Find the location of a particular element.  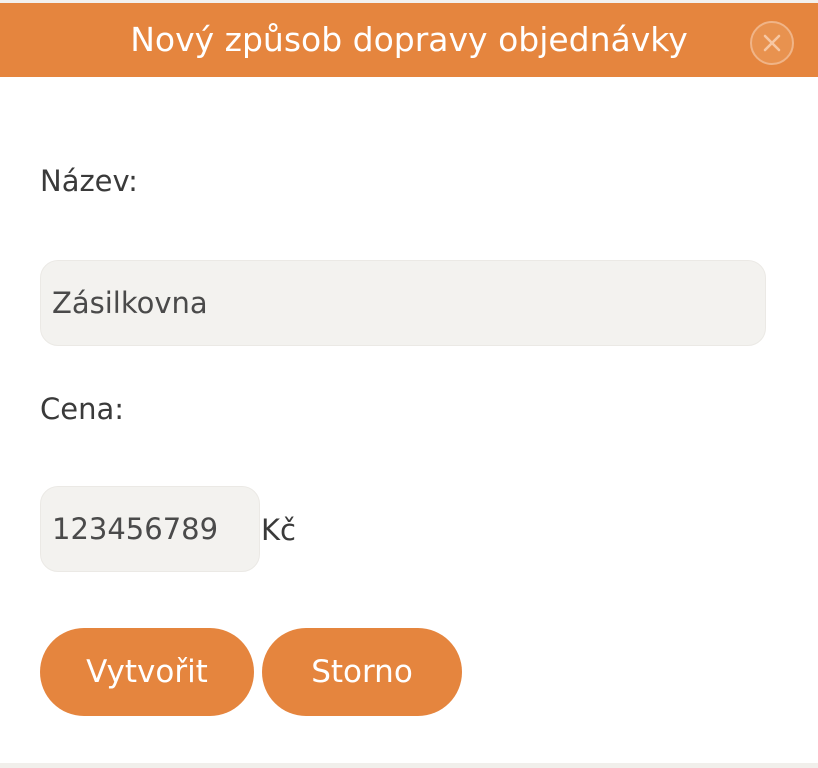

dialog-title: Nový způsob dopravy objednávky is located at coordinates (409, 39).